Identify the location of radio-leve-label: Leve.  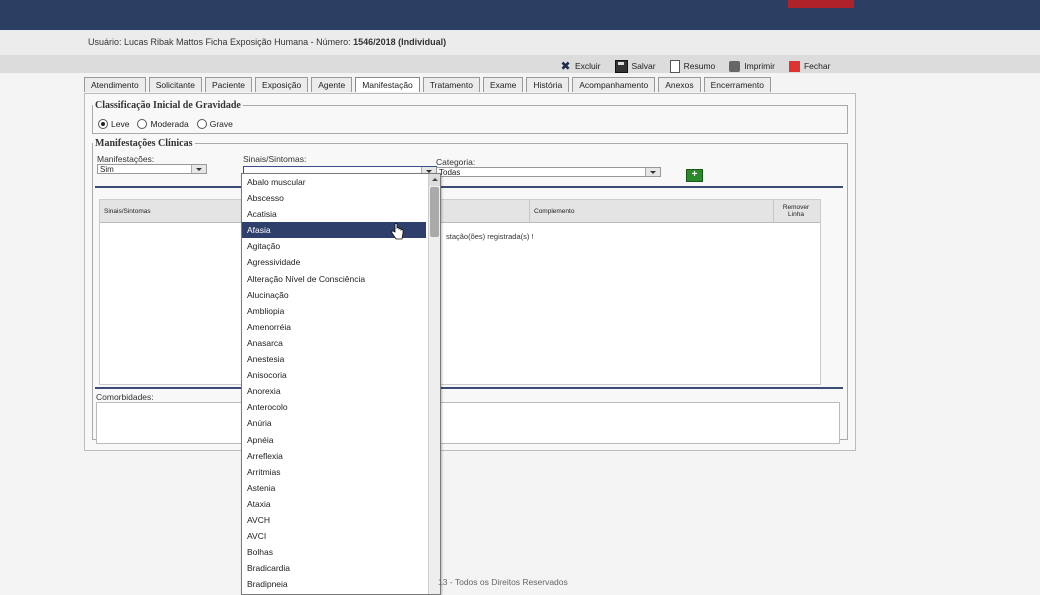
(120, 124).